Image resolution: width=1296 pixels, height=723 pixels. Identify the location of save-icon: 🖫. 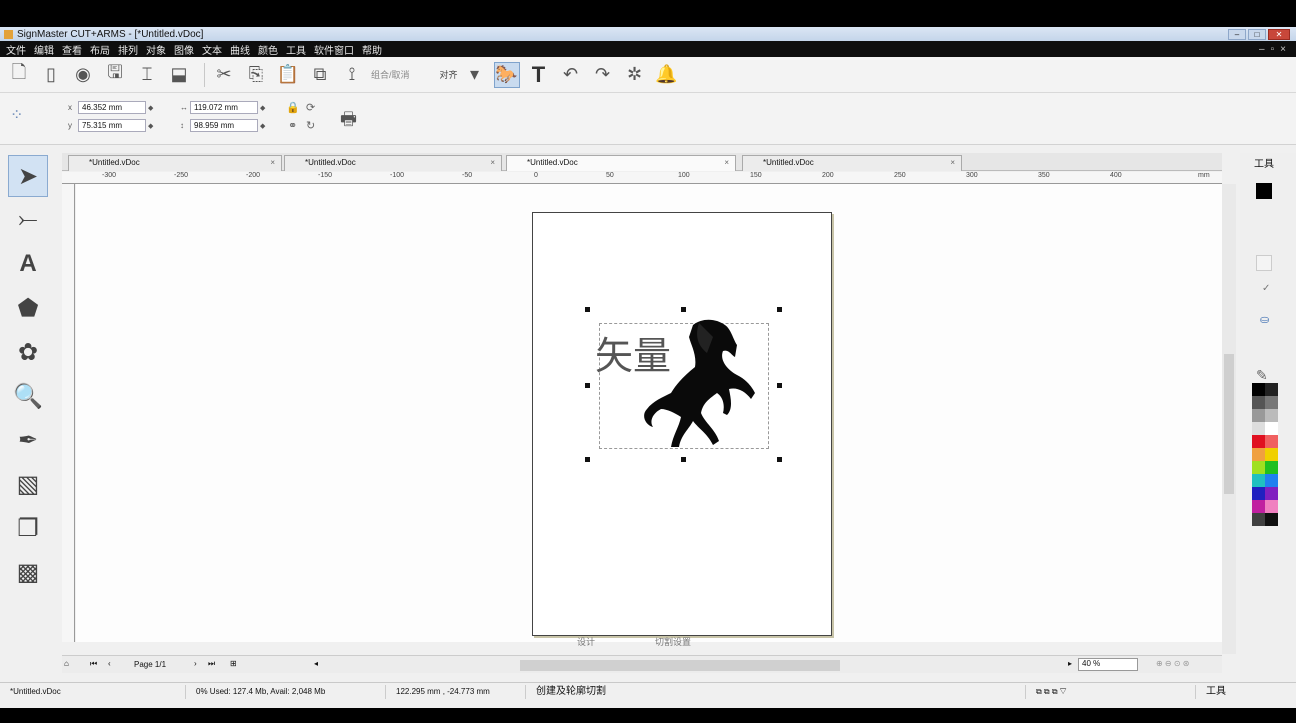
(115, 75).